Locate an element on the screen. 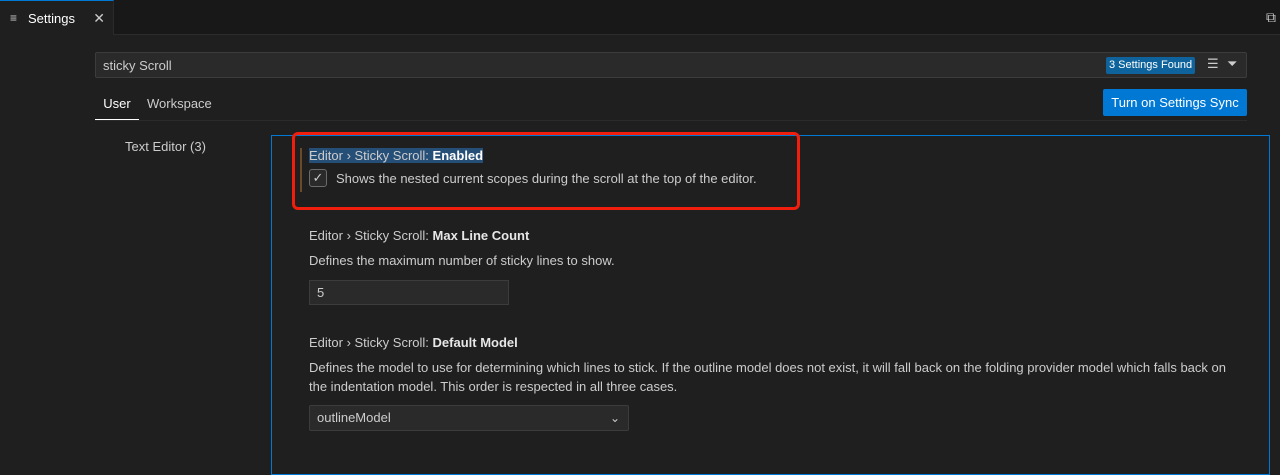 The image size is (1280, 475). setting-title: Editor › Sticky Scroll: Default Model is located at coordinates (774, 342).